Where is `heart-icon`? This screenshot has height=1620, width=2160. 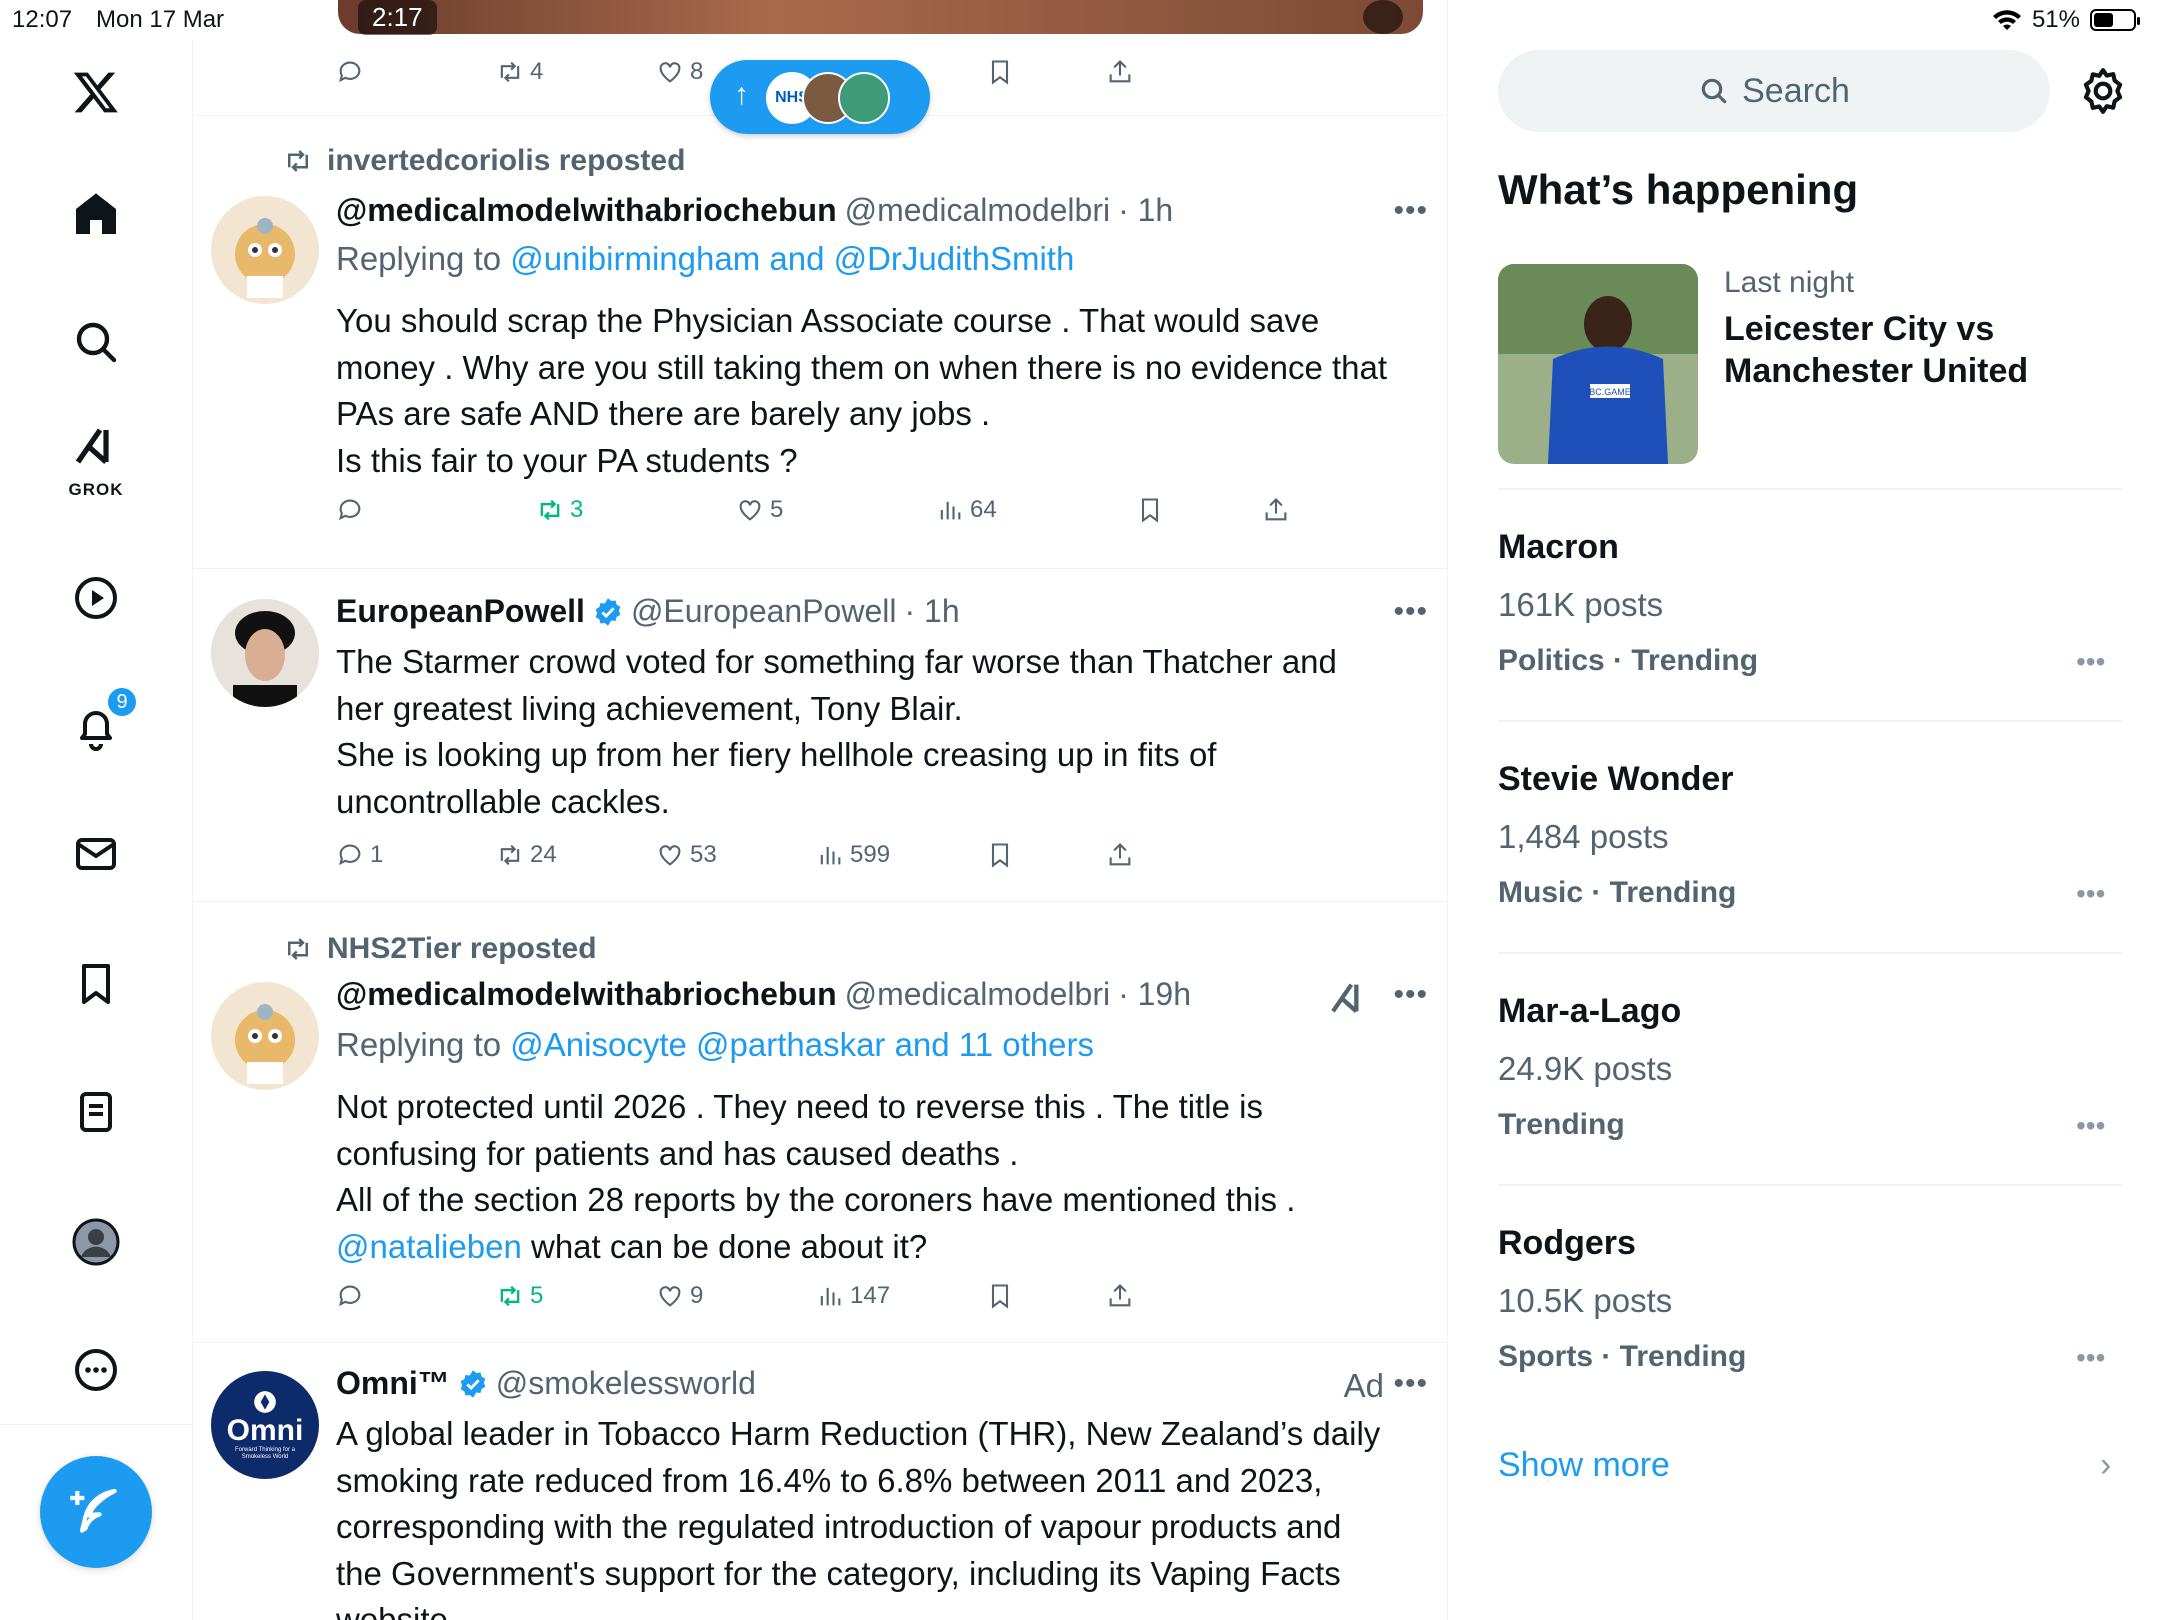
heart-icon is located at coordinates (670, 1296).